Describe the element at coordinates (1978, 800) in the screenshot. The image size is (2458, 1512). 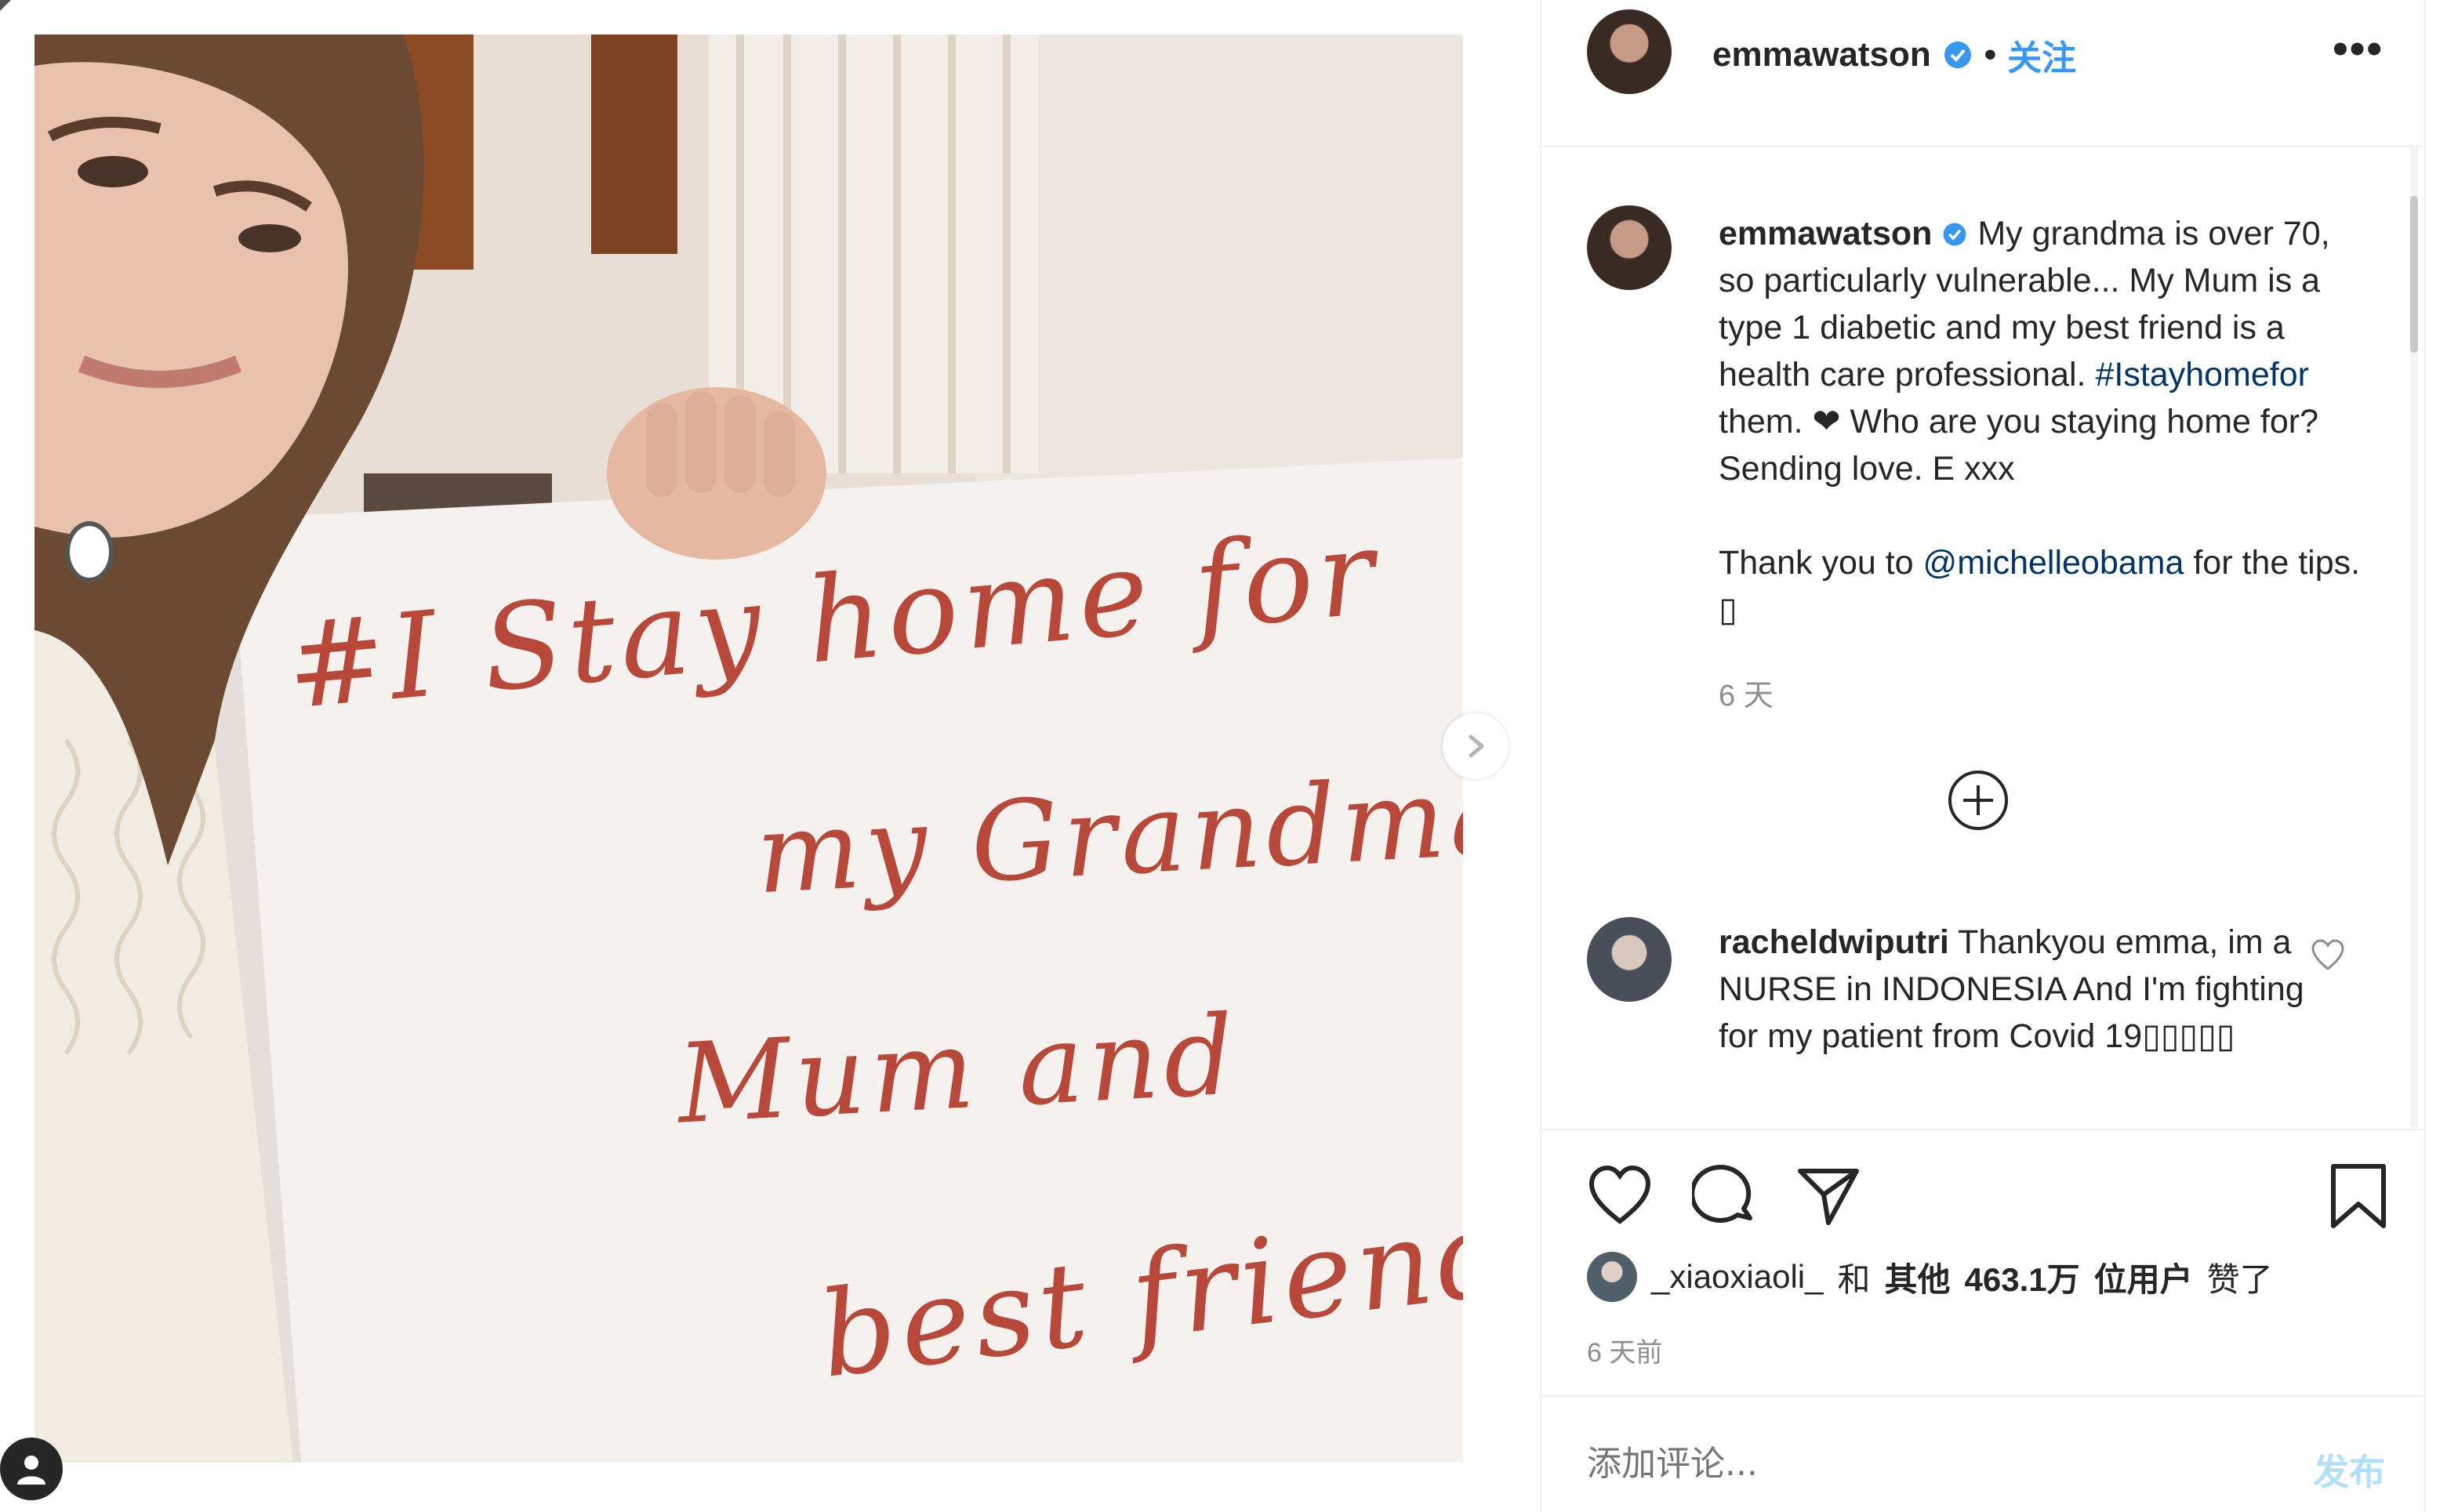
I see `add-circle-icon` at that location.